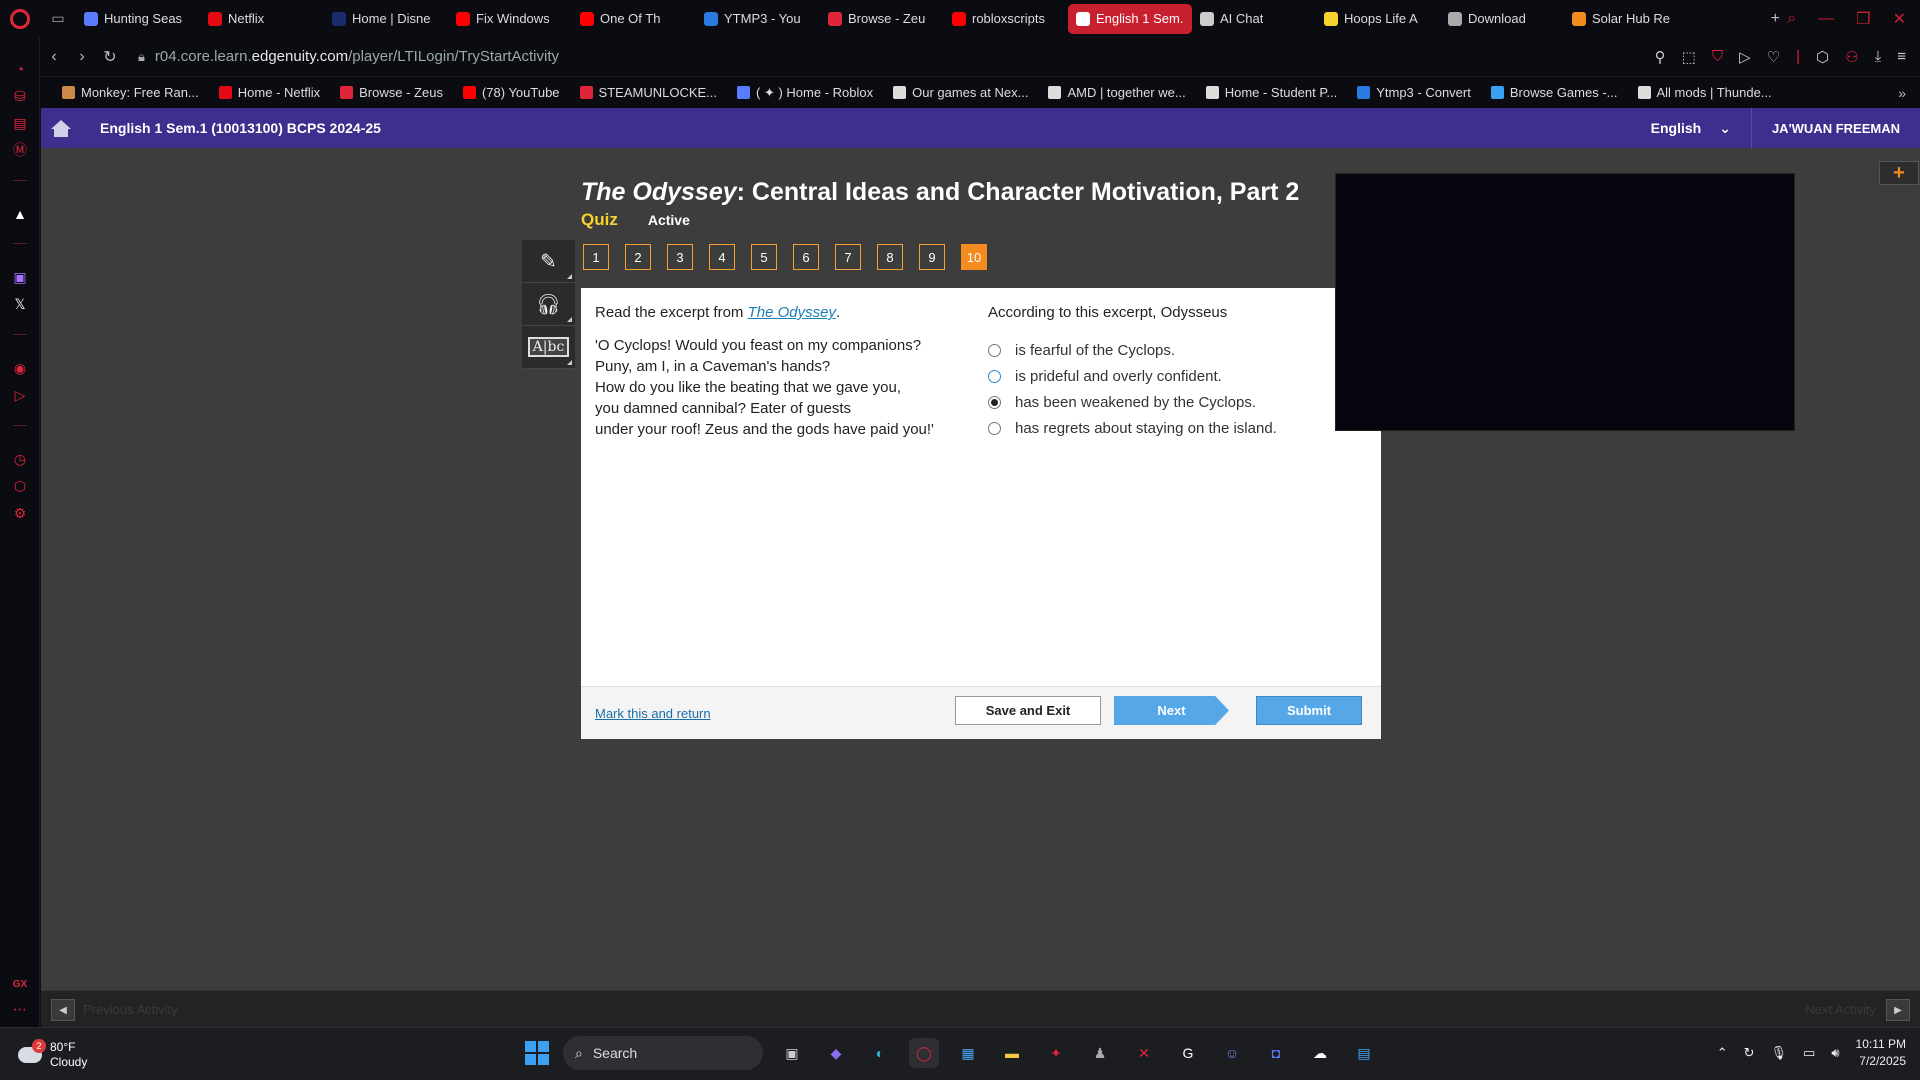  I want to click on answer-option: is fearful of the Cyclops., so click(1178, 350).